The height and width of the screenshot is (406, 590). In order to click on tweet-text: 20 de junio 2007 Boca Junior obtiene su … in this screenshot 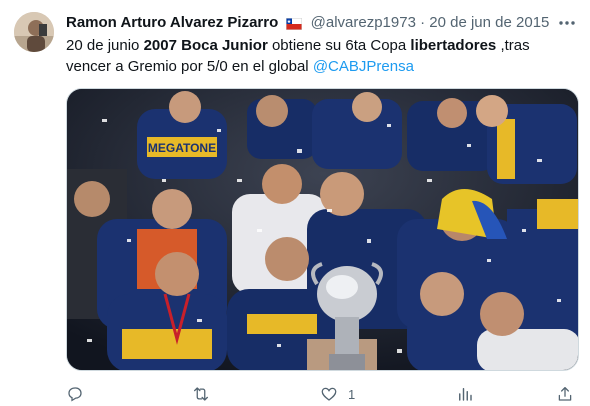, I will do `click(316, 56)`.